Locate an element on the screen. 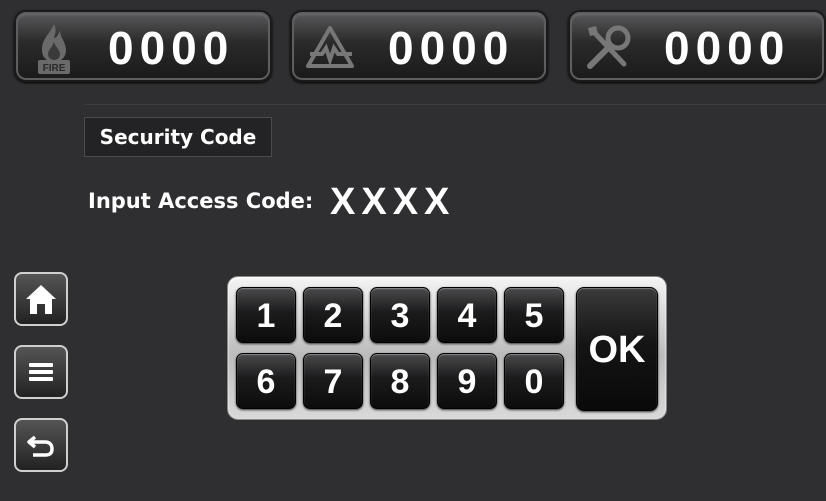 This screenshot has width=826, height=501. maintenance-count: 0000 is located at coordinates (727, 48).